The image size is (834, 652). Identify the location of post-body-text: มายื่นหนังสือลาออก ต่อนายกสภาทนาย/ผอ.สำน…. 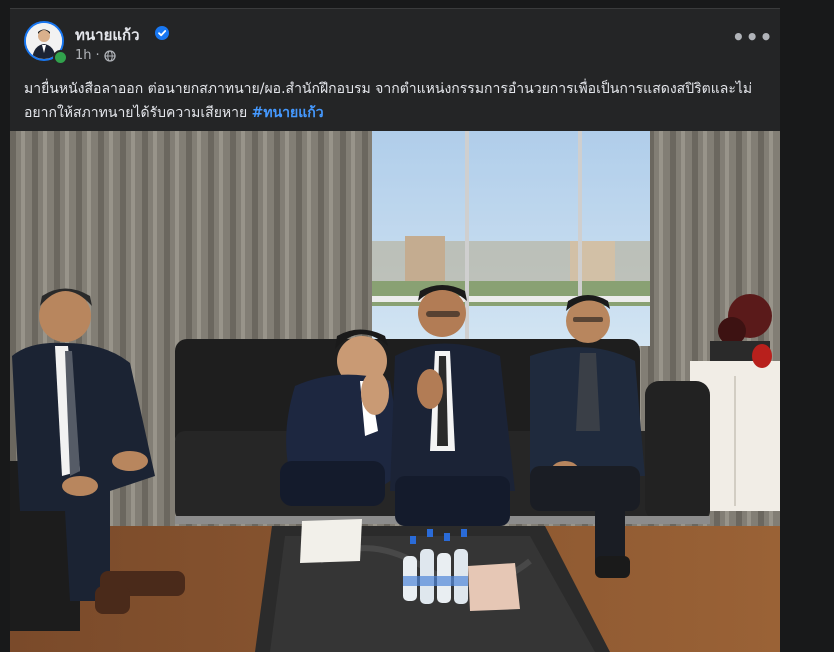
(388, 101).